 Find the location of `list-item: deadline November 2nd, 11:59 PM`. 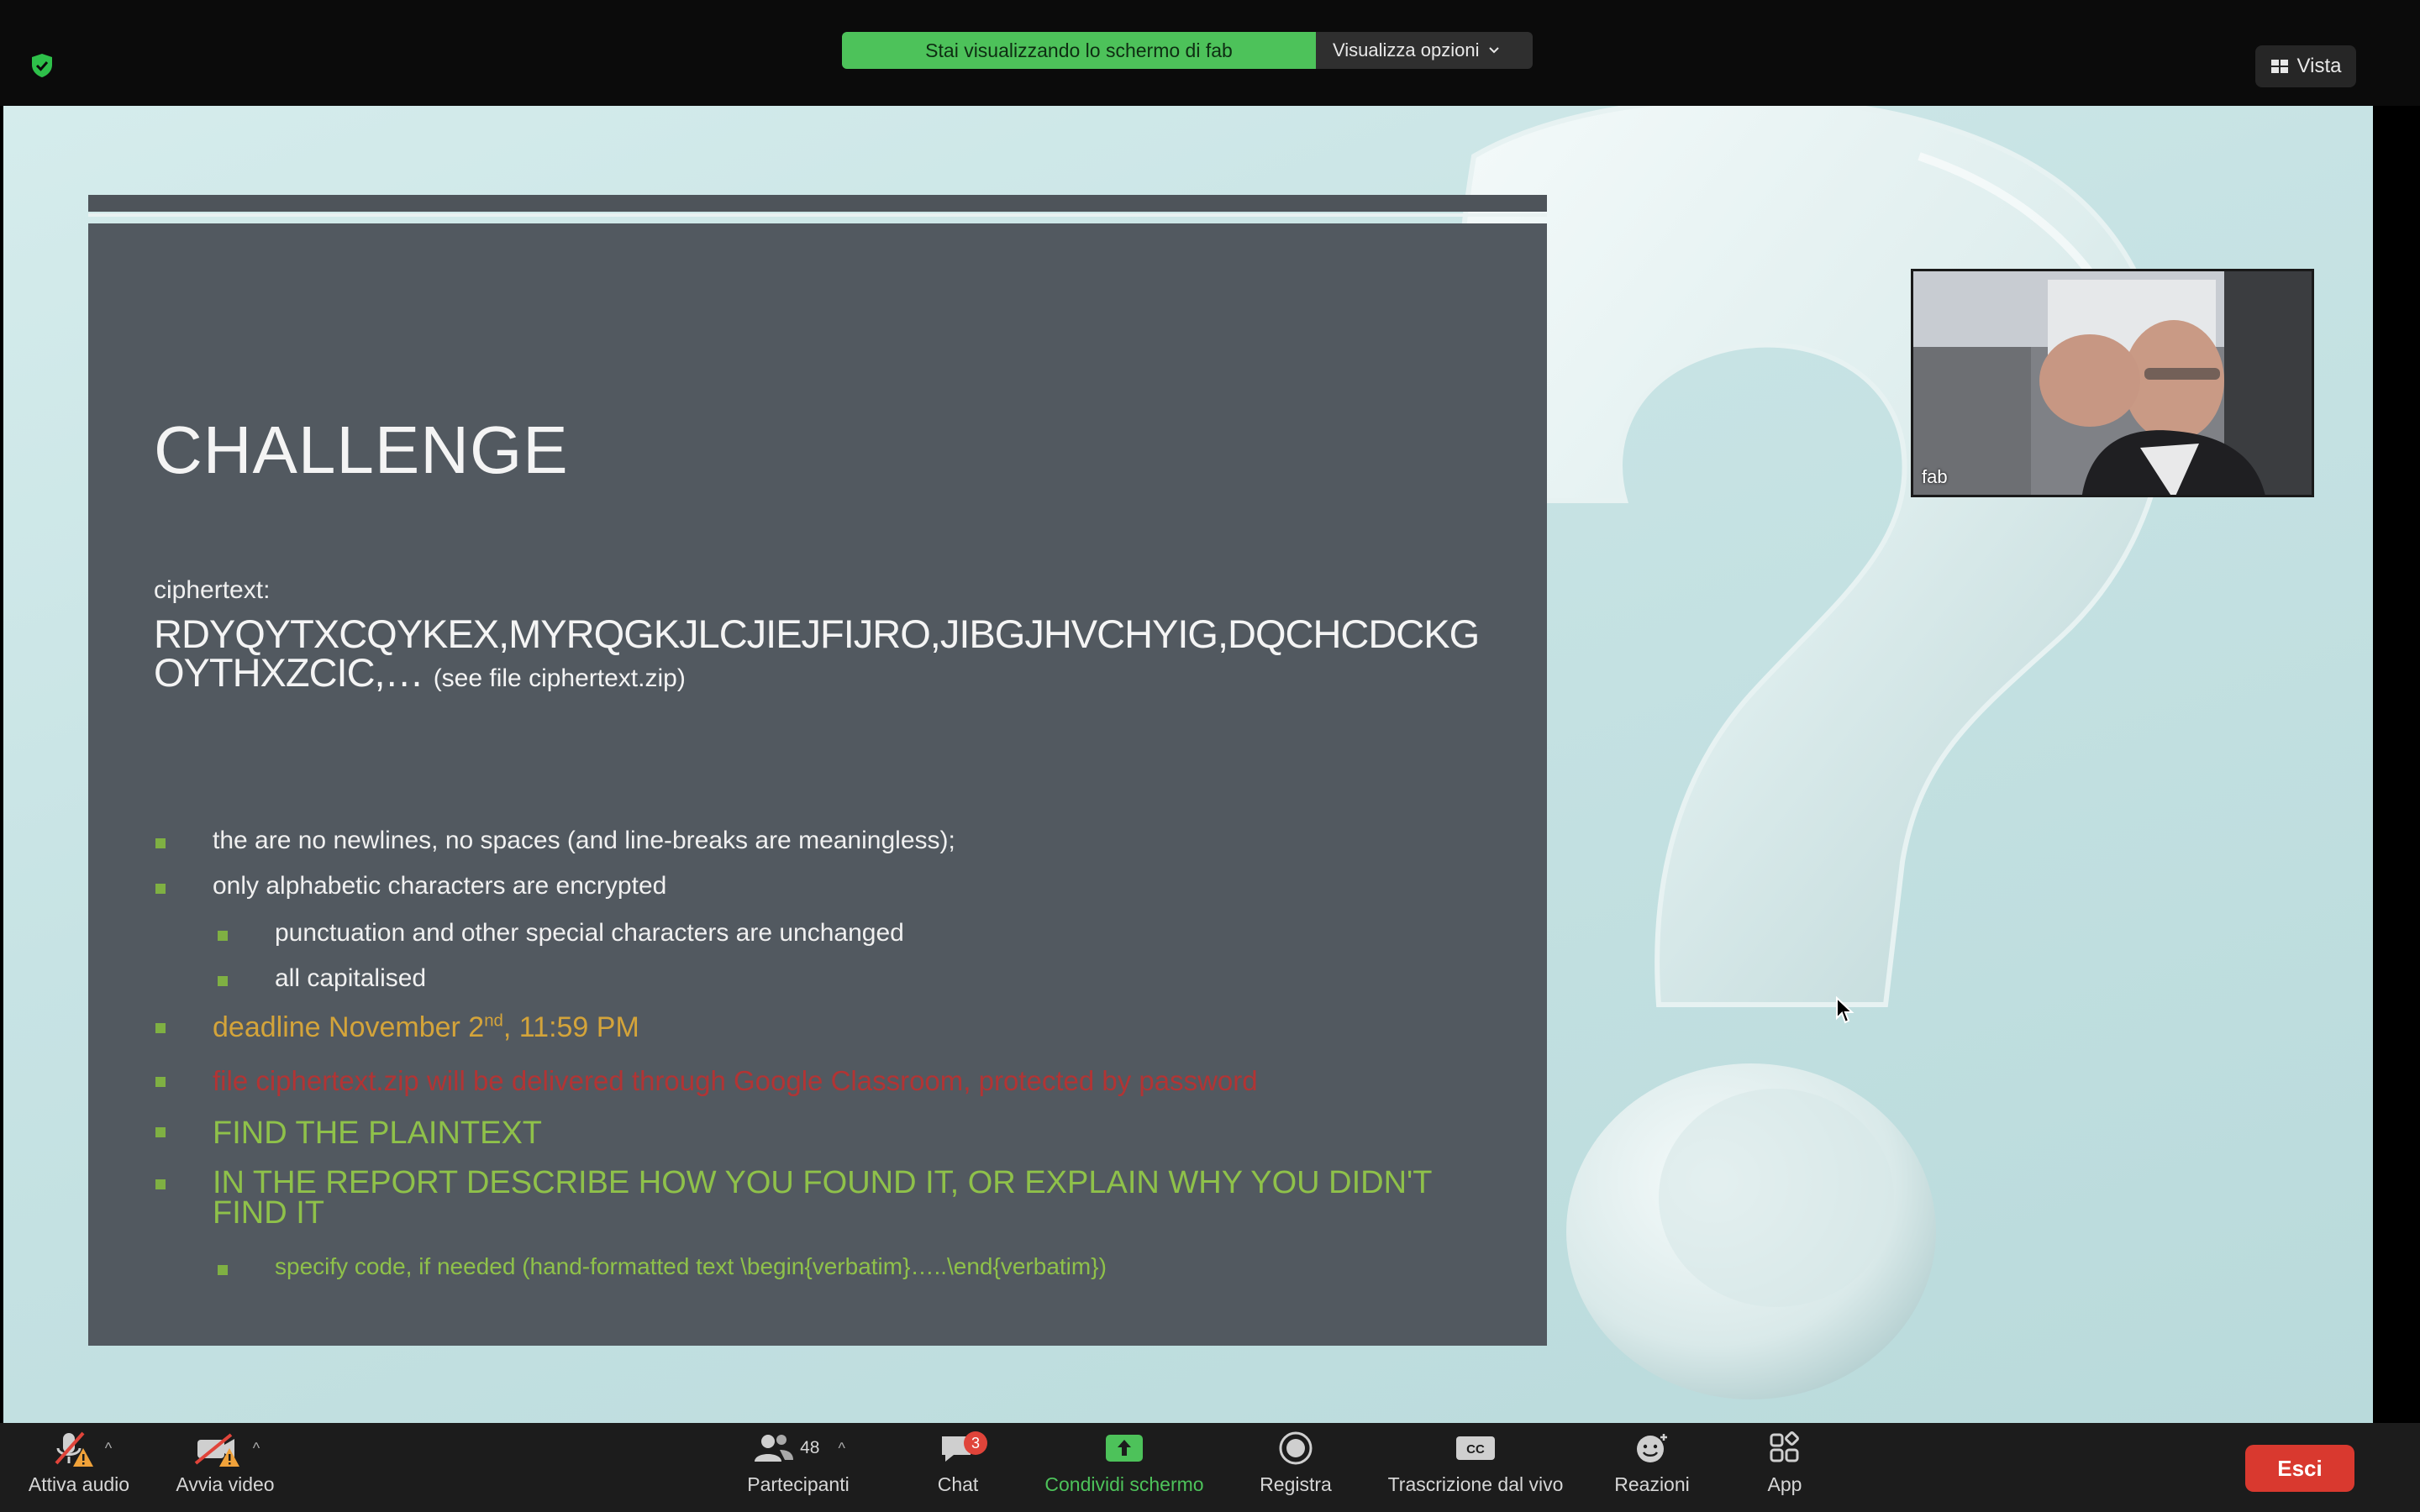

list-item: deadline November 2nd, 11:59 PM is located at coordinates (397, 1027).